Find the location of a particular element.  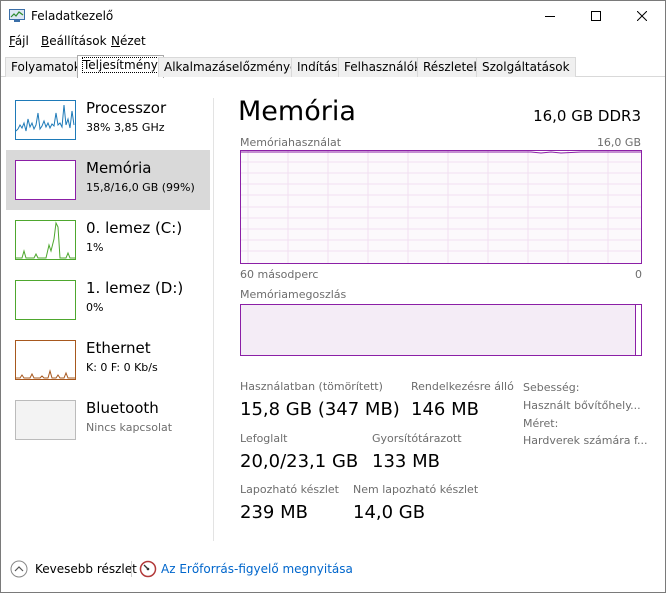

menu-bar: Fájl Beállítások Nézet is located at coordinates (333, 42).